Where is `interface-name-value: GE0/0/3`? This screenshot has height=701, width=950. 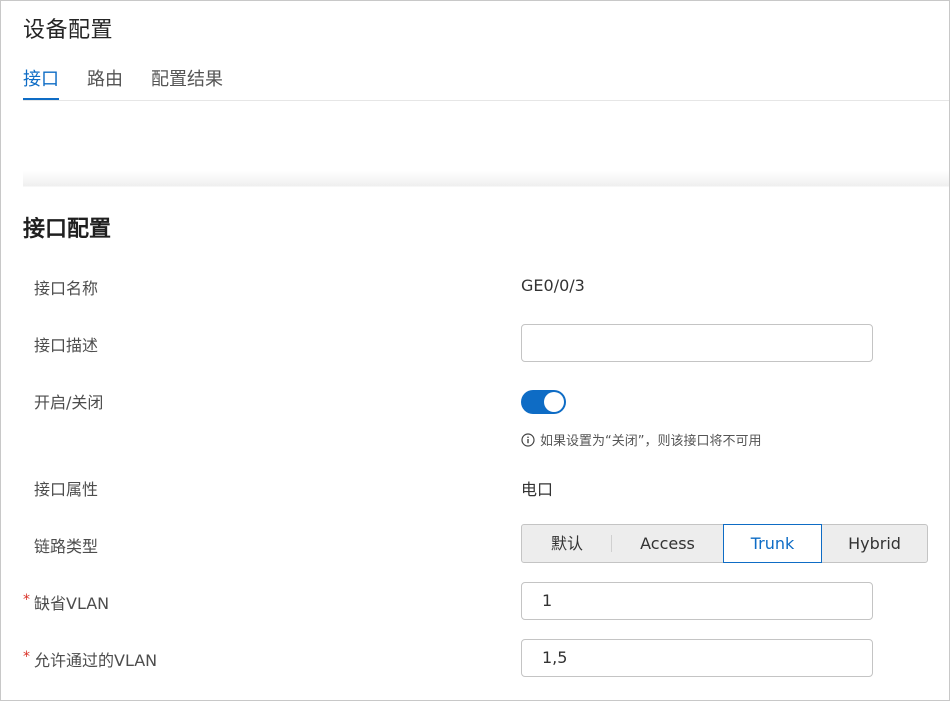 interface-name-value: GE0/0/3 is located at coordinates (553, 285).